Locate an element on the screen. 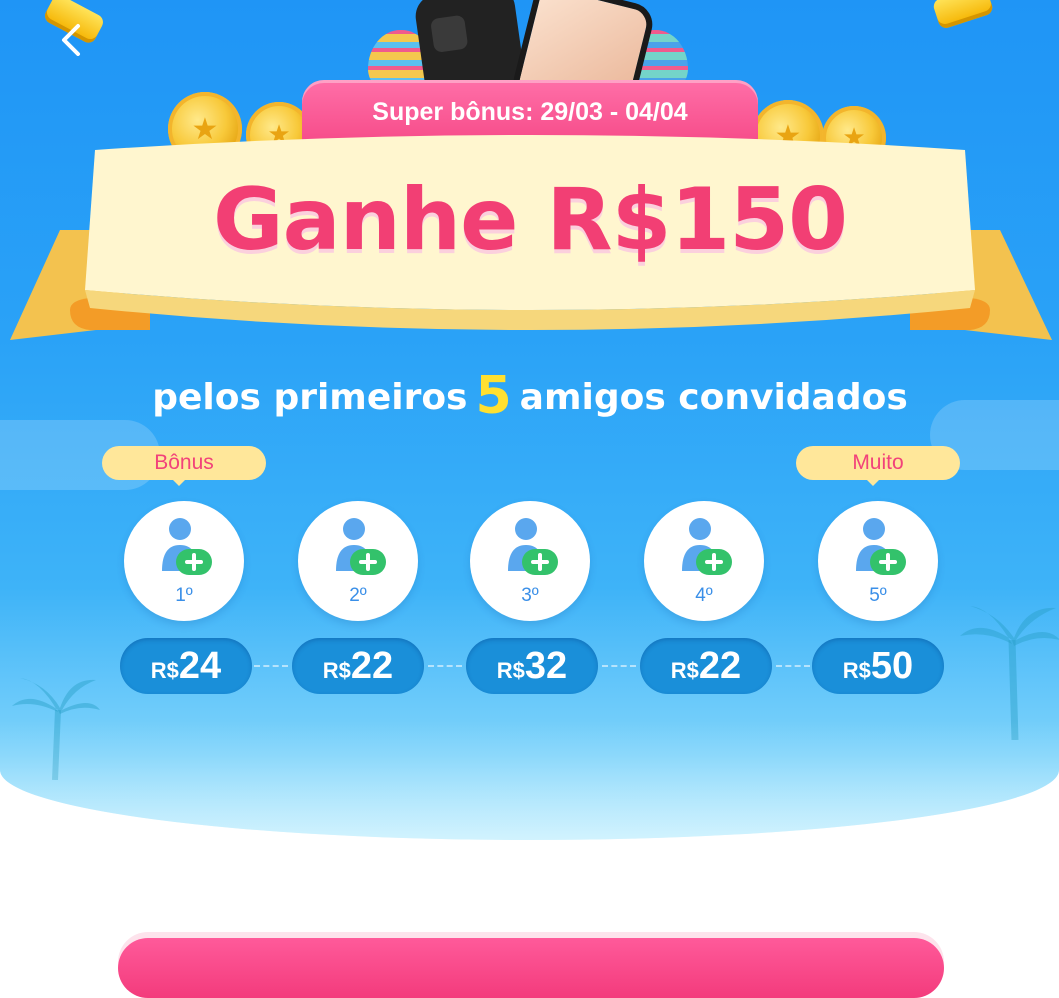 This screenshot has height=998, width=1059. promo-subtitle: pelos primeiros 5 amigos convidados is located at coordinates (530, 396).